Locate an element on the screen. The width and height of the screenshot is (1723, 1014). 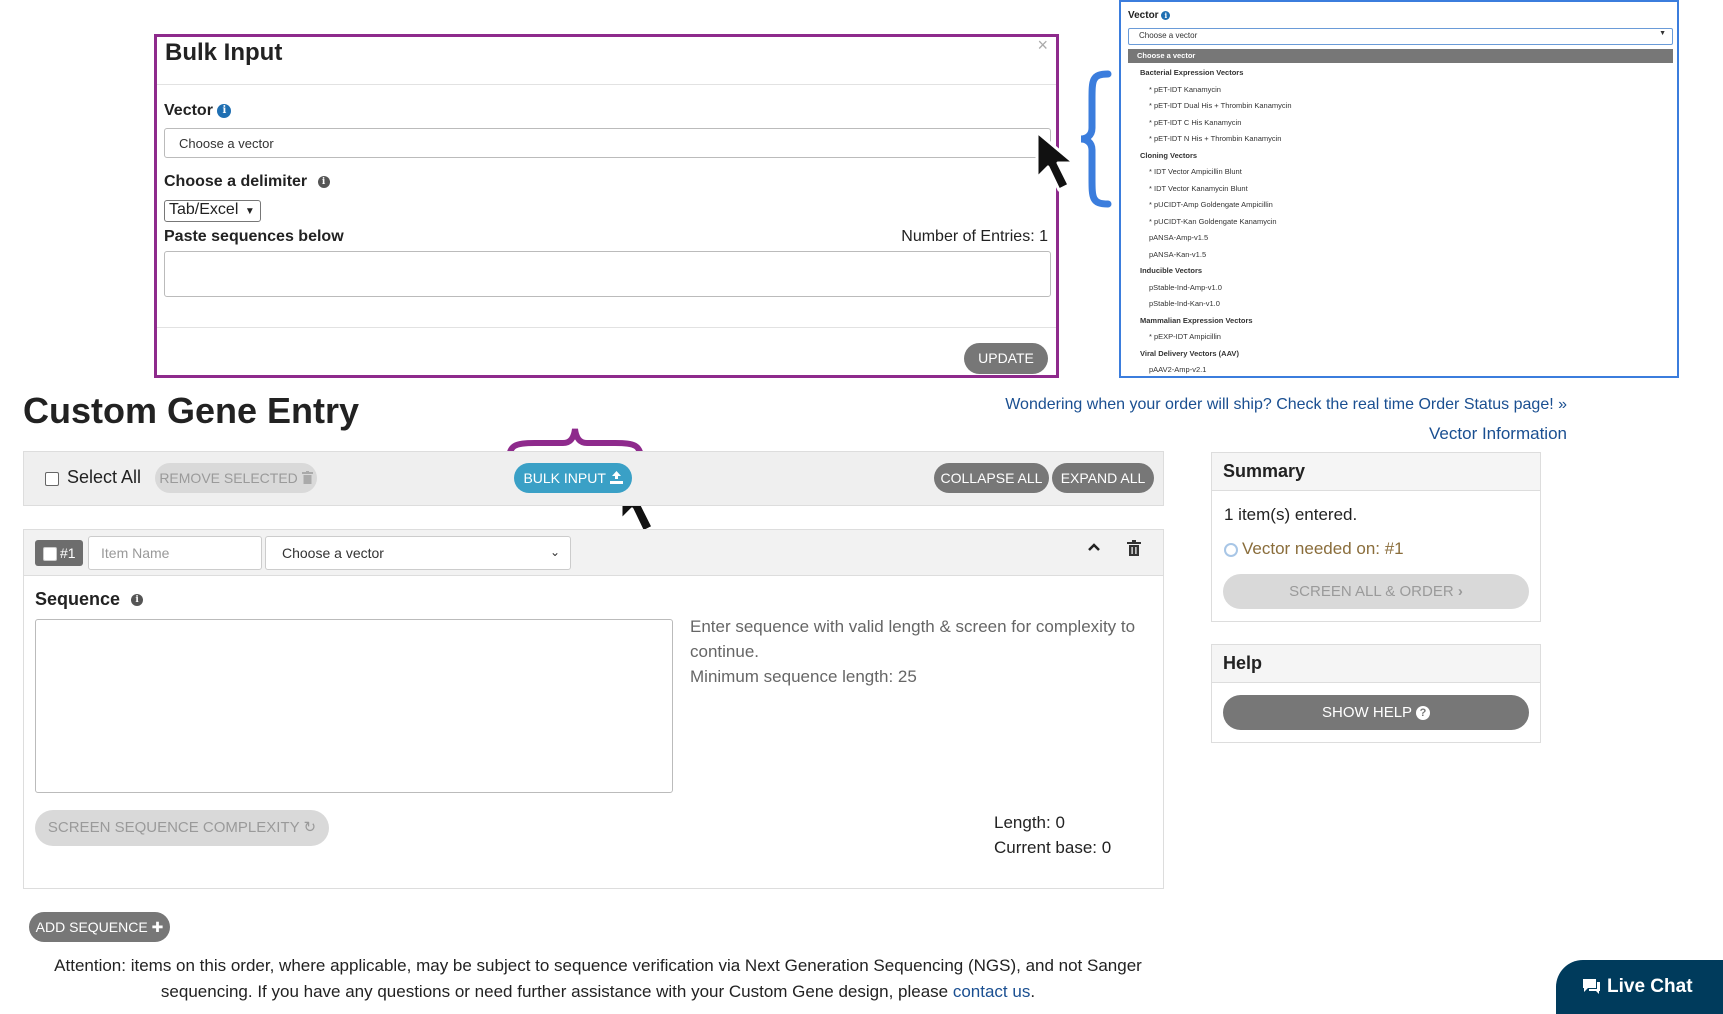
screen-complexity-label: SCREEN SEQUENCE COMPLEXITY is located at coordinates (173, 827).